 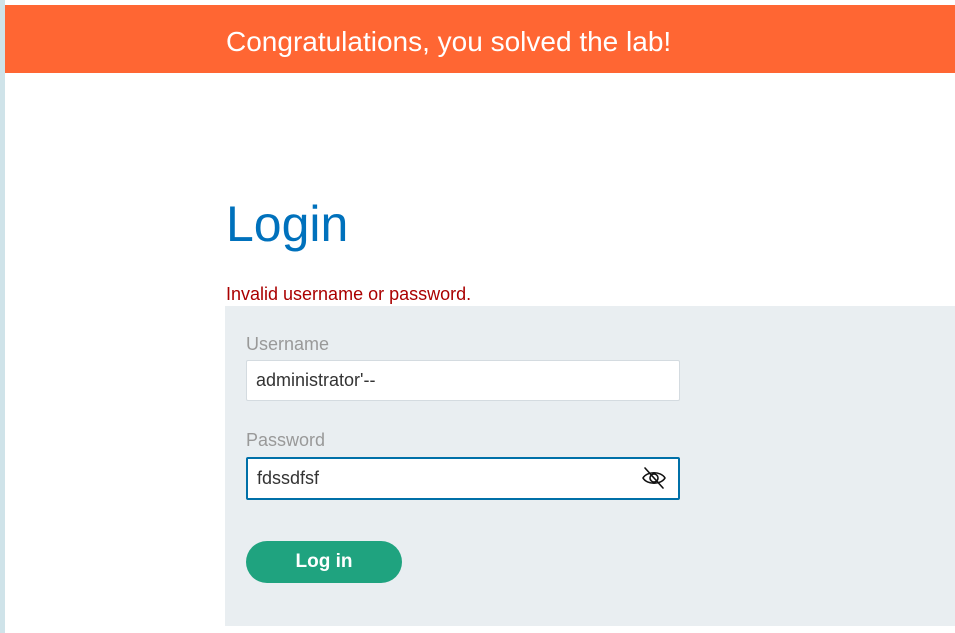 What do you see at coordinates (349, 294) in the screenshot?
I see `error-message: Invalid username or password.` at bounding box center [349, 294].